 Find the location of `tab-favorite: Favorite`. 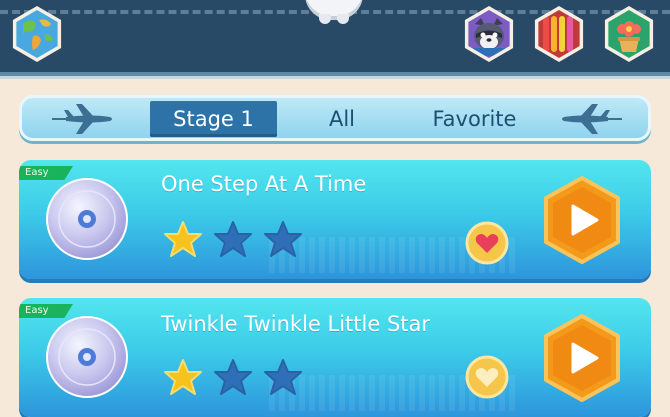

tab-favorite: Favorite is located at coordinates (474, 119).